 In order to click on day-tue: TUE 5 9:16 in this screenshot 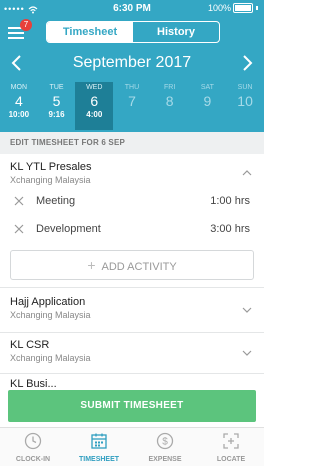, I will do `click(57, 106)`.